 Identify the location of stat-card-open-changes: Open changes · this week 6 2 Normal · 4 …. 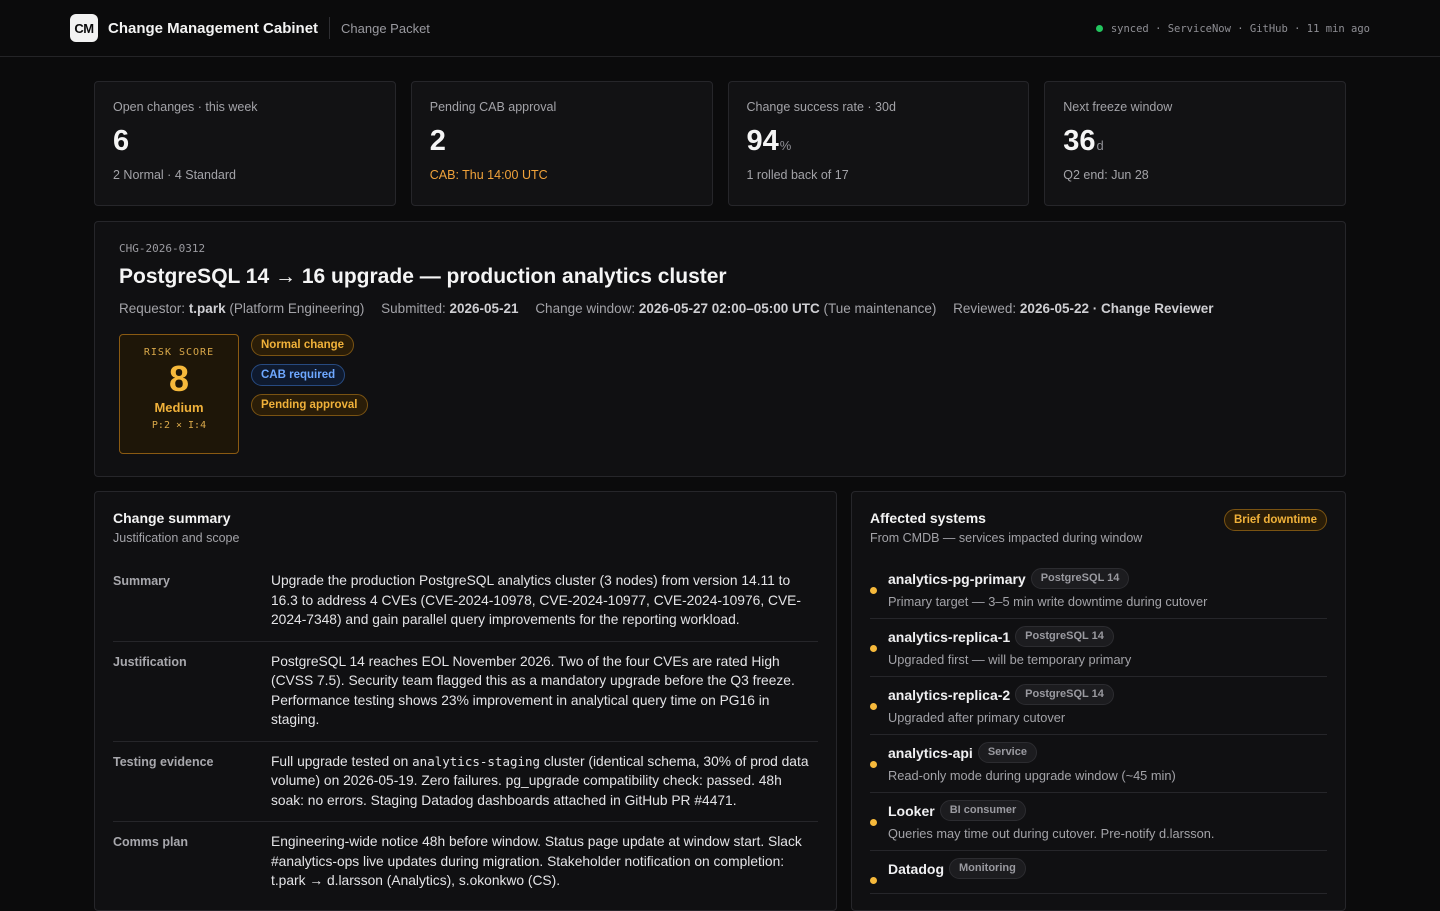
(245, 143).